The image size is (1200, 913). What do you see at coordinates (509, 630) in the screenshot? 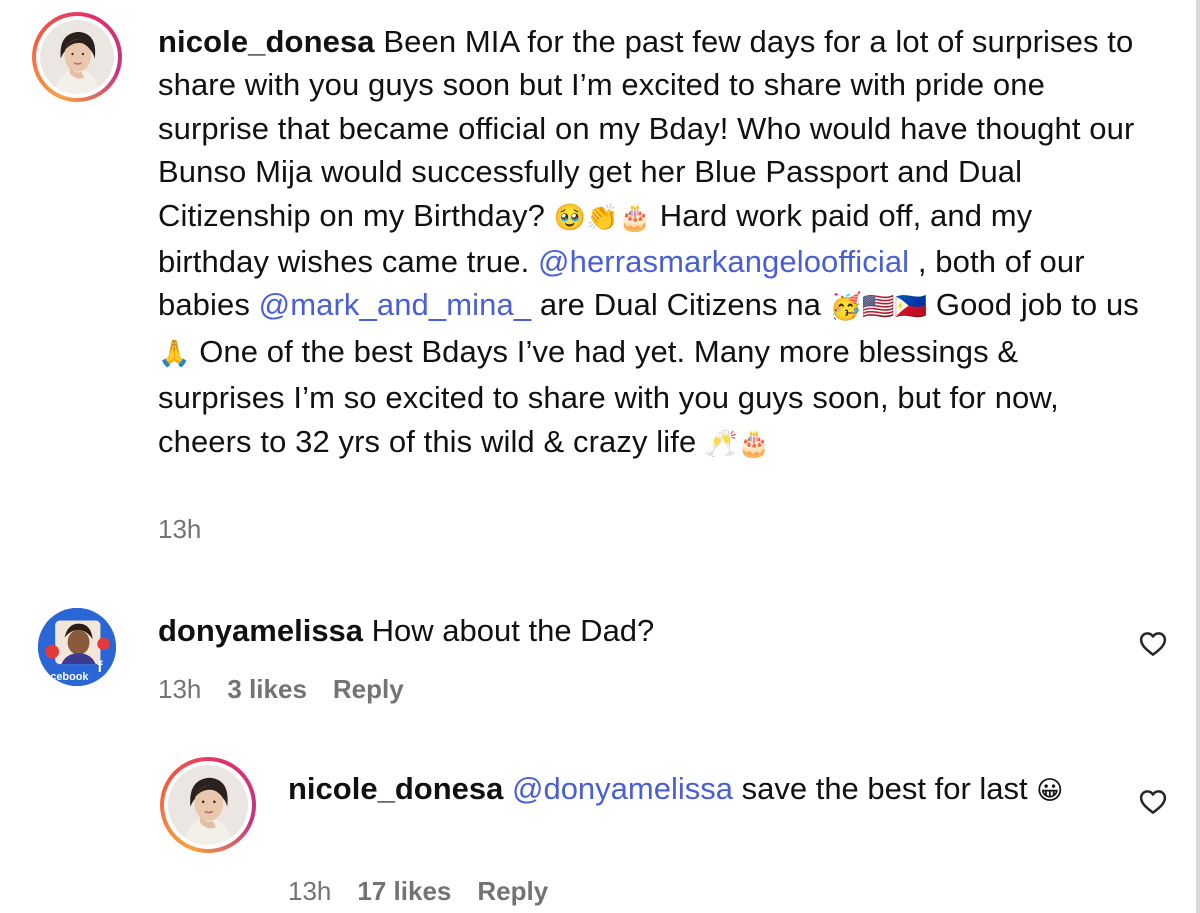
I see `comment-text: How about the Dad?` at bounding box center [509, 630].